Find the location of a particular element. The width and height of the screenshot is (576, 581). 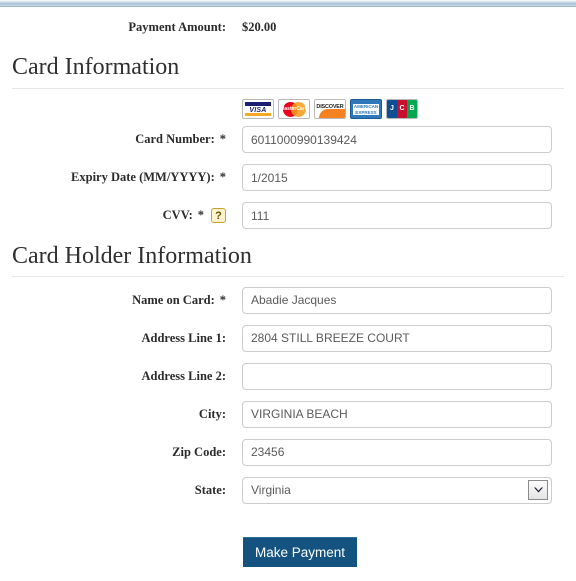

address-line-2-row: Address Line 2: is located at coordinates (288, 376).